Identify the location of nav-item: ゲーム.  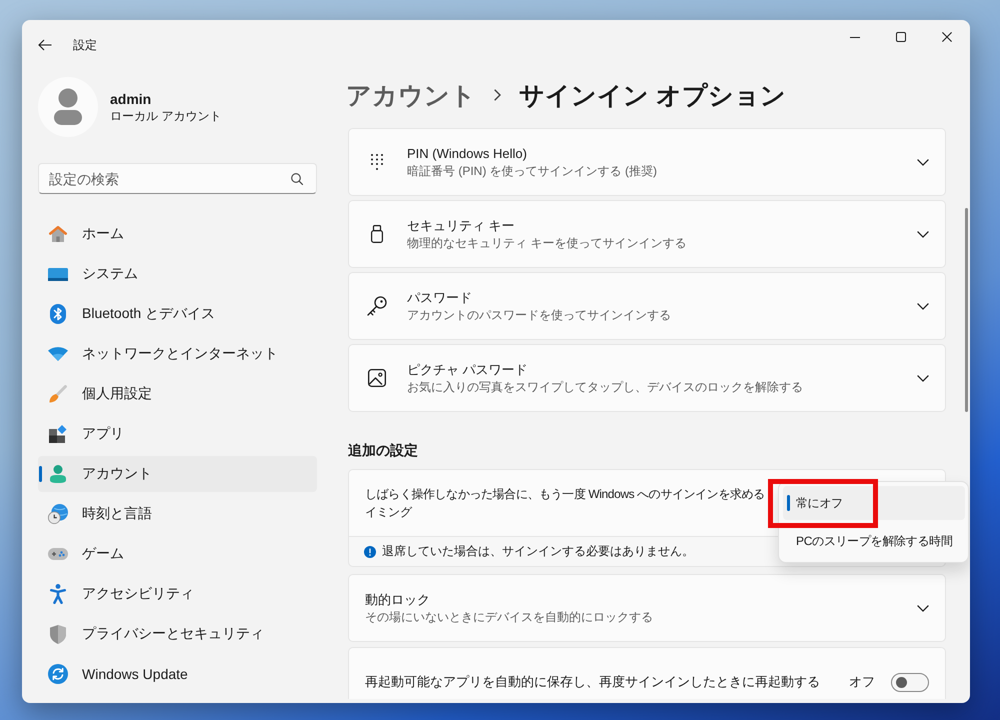
(177, 554).